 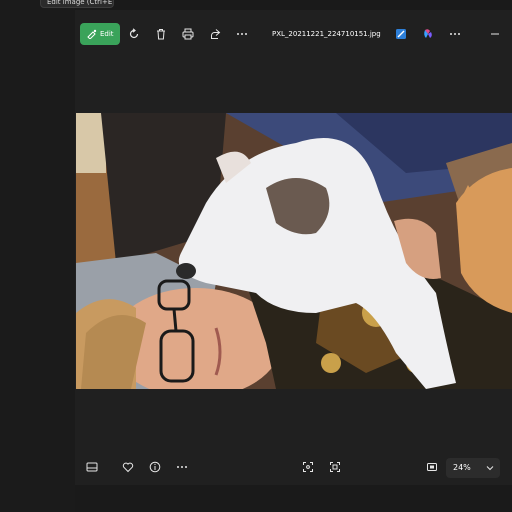 What do you see at coordinates (293, 468) in the screenshot?
I see `bottom-toolbar: 24%` at bounding box center [293, 468].